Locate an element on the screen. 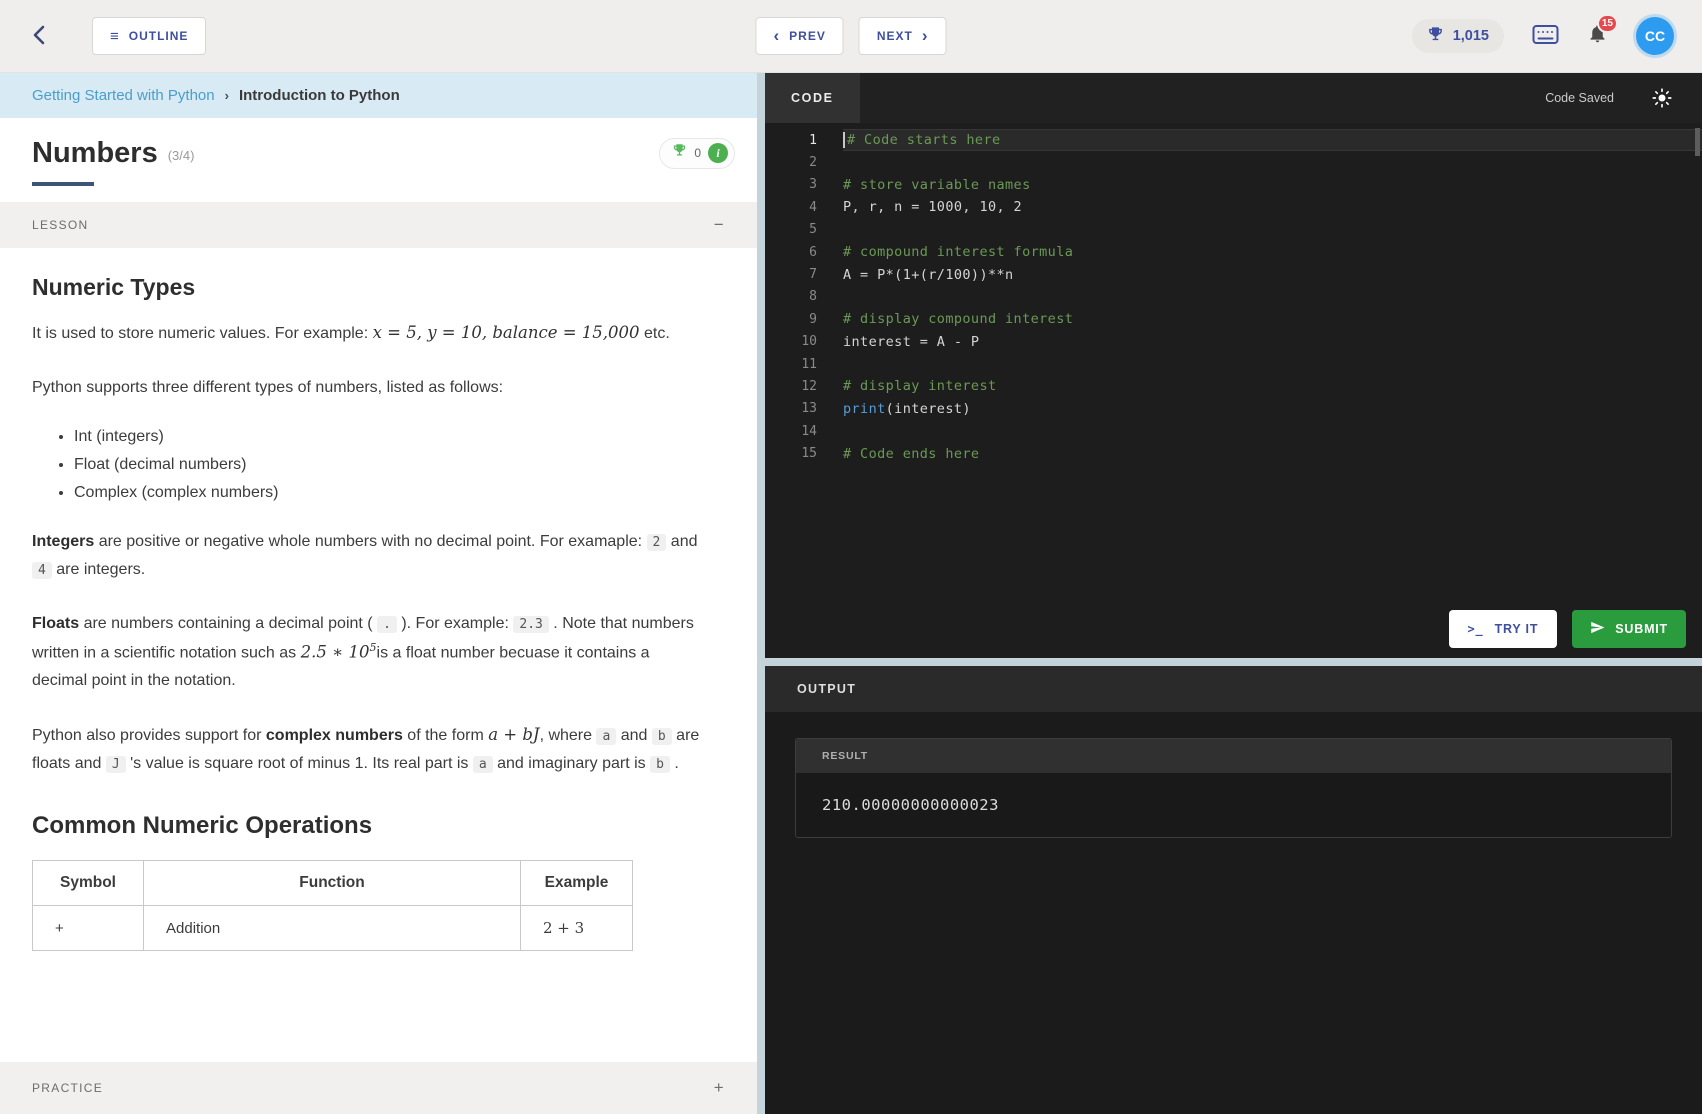 This screenshot has width=1702, height=1114. inline-code: 4 is located at coordinates (42, 570).